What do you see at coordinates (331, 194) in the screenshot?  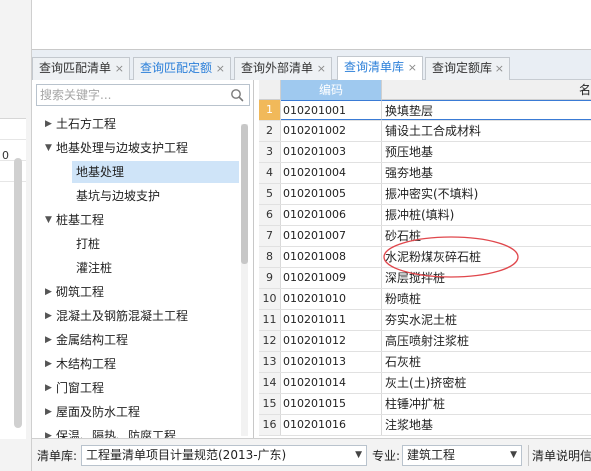 I see `code-cell: 010201005` at bounding box center [331, 194].